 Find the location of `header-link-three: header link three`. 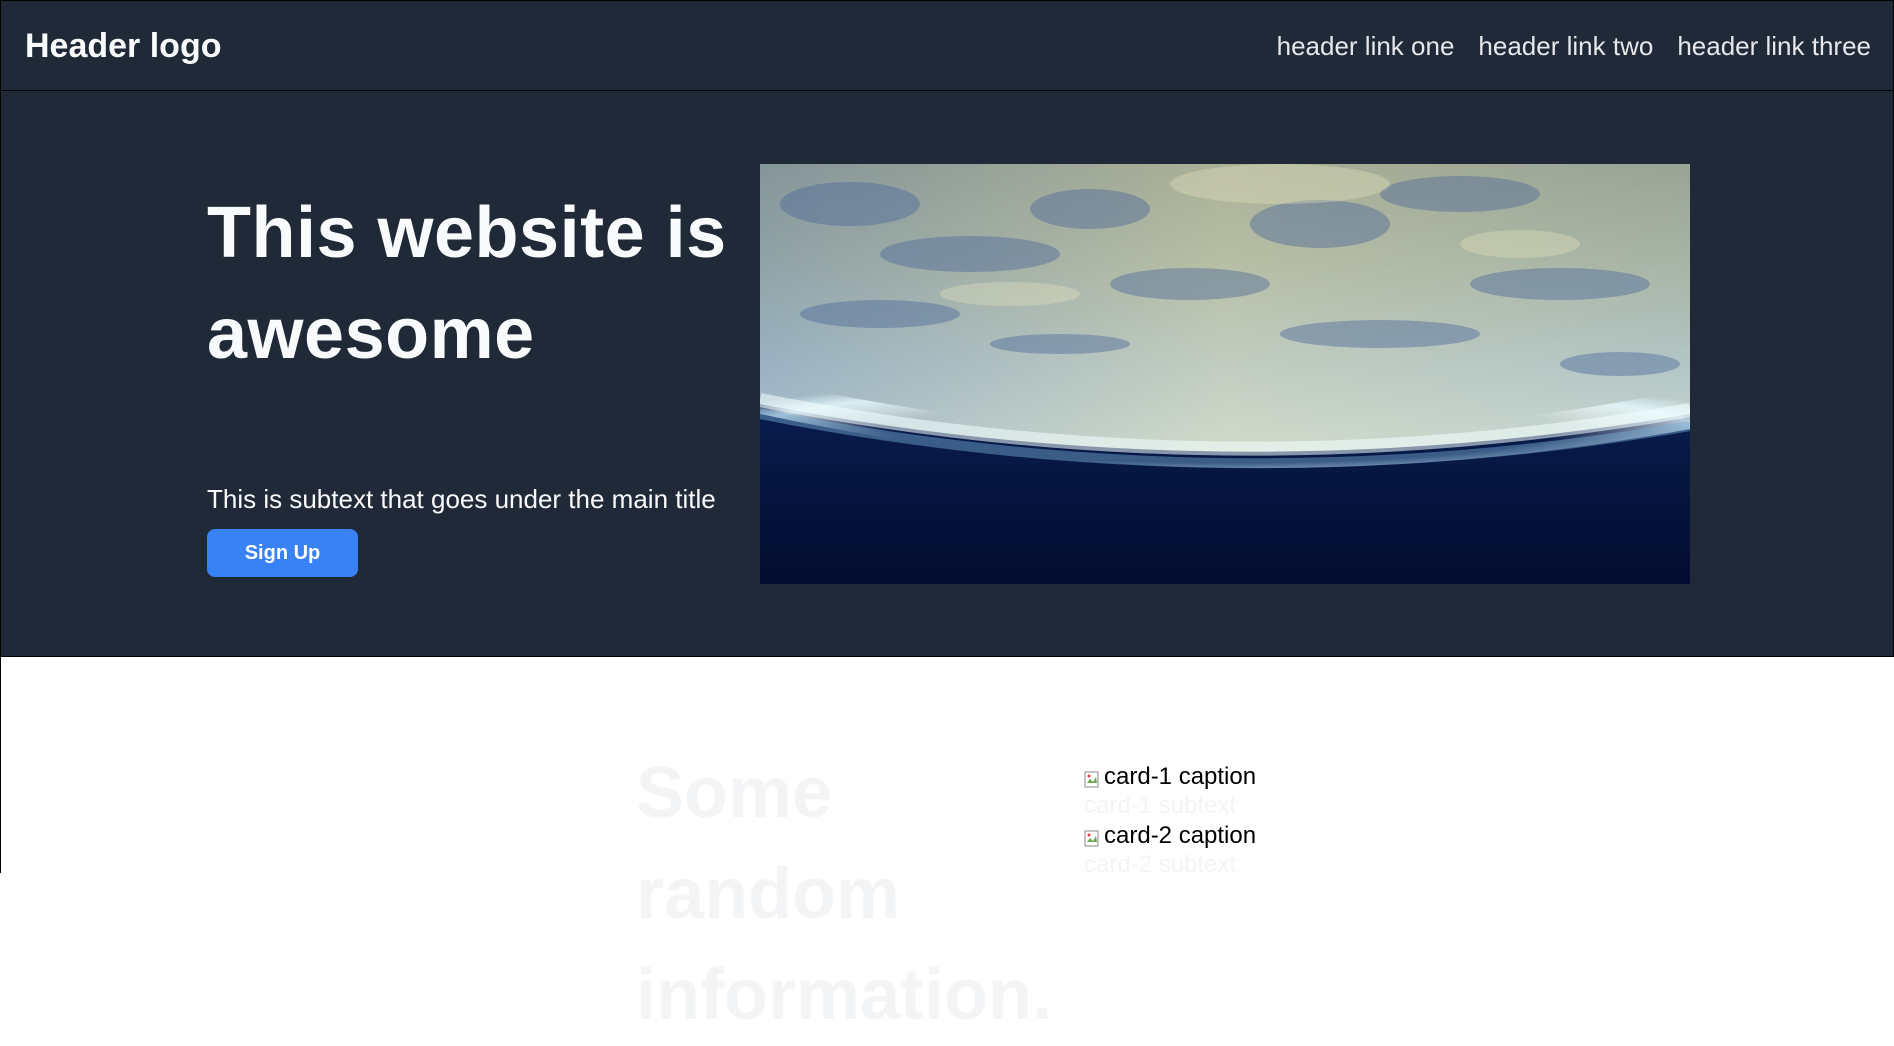

header-link-three: header link three is located at coordinates (1774, 46).